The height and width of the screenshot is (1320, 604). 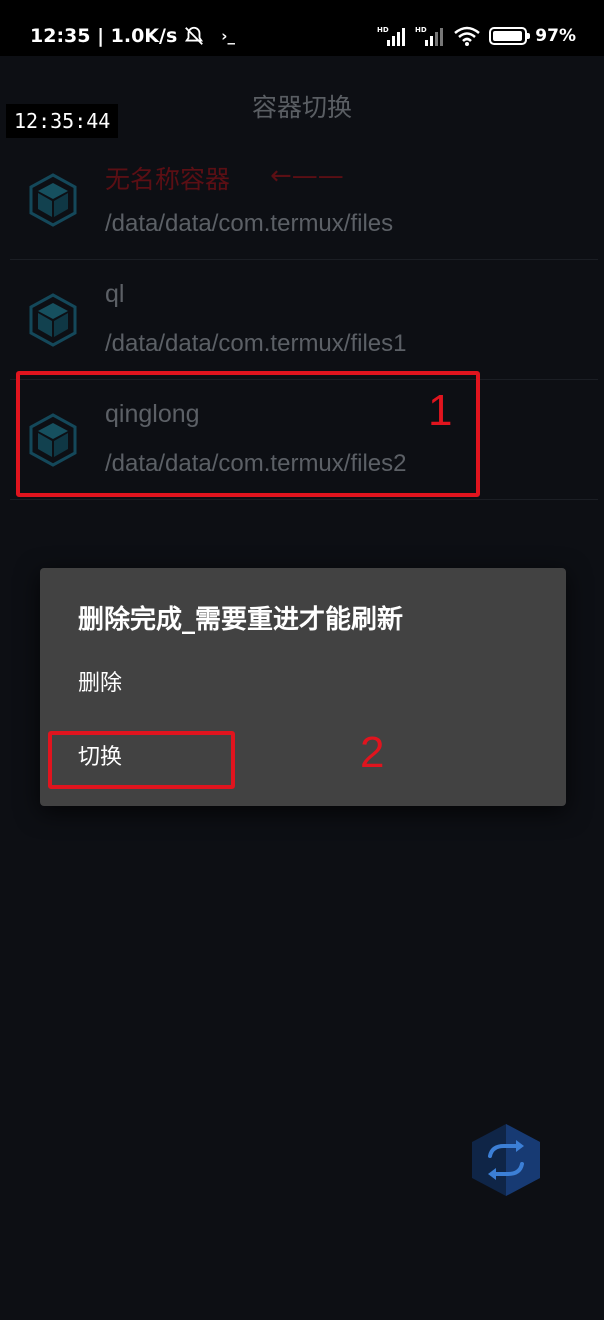 I want to click on status-bar: 12:35 | 1.0K/s ›_ HD HD 97%, so click(x=302, y=28).